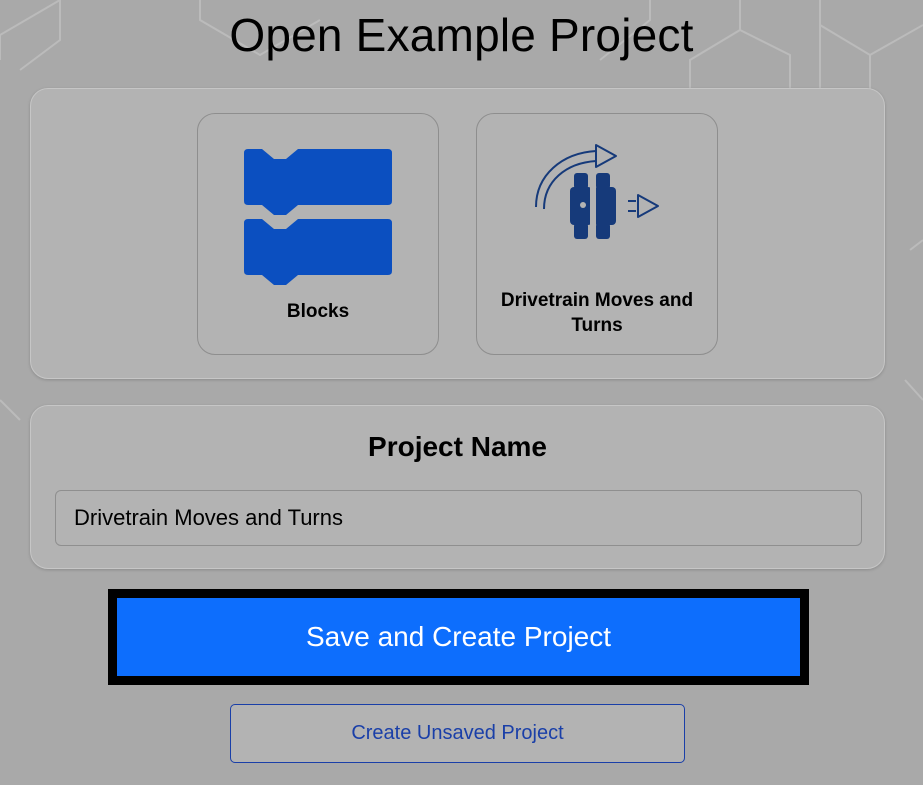 The height and width of the screenshot is (785, 923). What do you see at coordinates (457, 733) in the screenshot?
I see `create-unsaved-button: Create Unsaved Project` at bounding box center [457, 733].